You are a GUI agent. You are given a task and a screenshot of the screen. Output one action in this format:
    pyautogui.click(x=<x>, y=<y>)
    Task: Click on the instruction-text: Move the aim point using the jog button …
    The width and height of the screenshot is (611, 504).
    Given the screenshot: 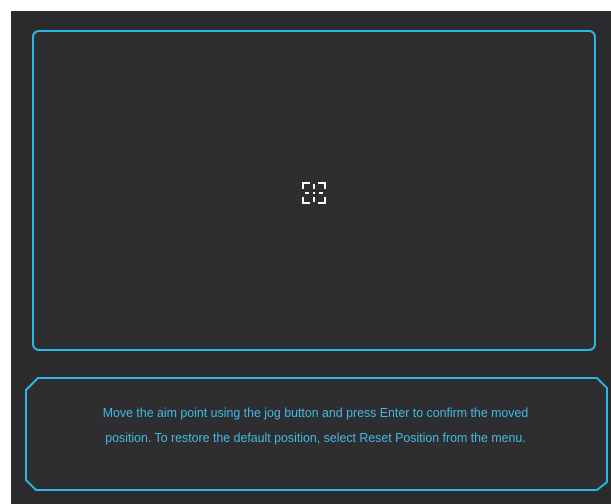 What is the action you would take?
    pyautogui.click(x=315, y=425)
    